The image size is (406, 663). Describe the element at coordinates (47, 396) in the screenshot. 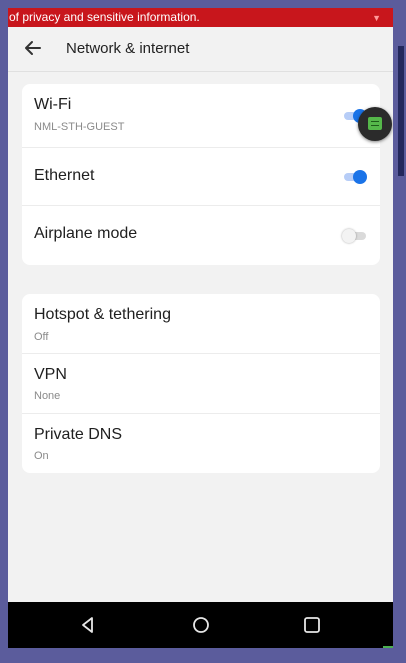

I see `vpn-status: None` at that location.